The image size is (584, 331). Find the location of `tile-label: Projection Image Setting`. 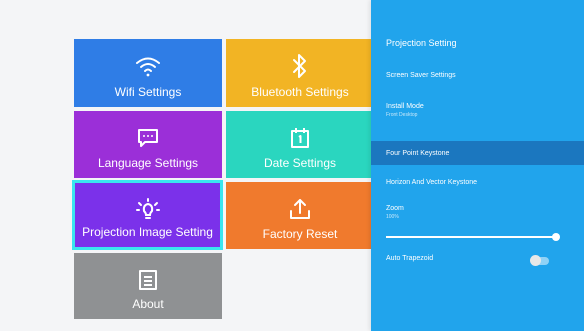

tile-label: Projection Image Setting is located at coordinates (147, 232).